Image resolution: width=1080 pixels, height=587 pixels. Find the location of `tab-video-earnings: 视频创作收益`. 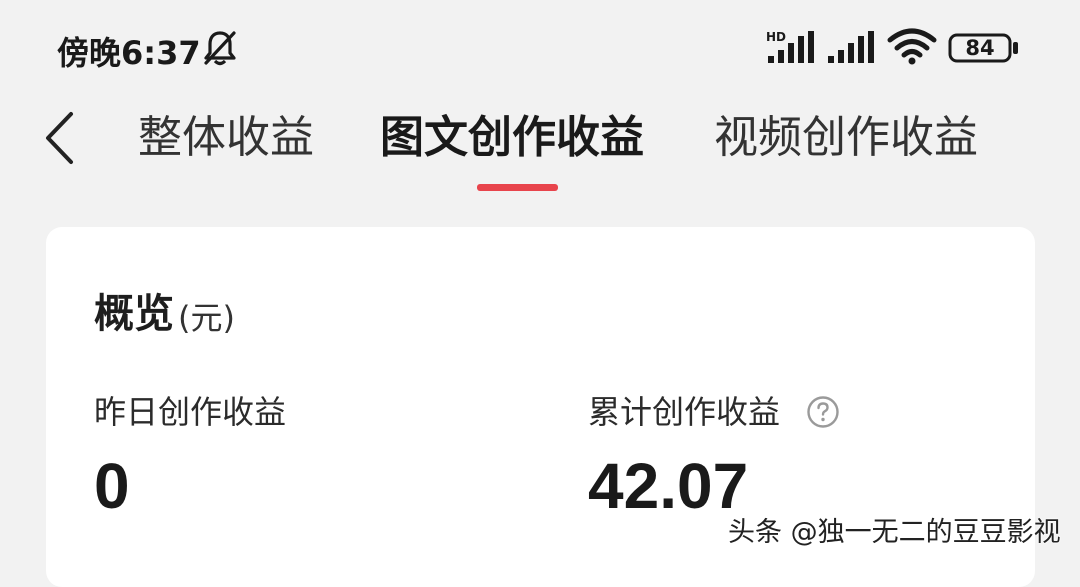

tab-video-earnings: 视频创作收益 is located at coordinates (846, 138).